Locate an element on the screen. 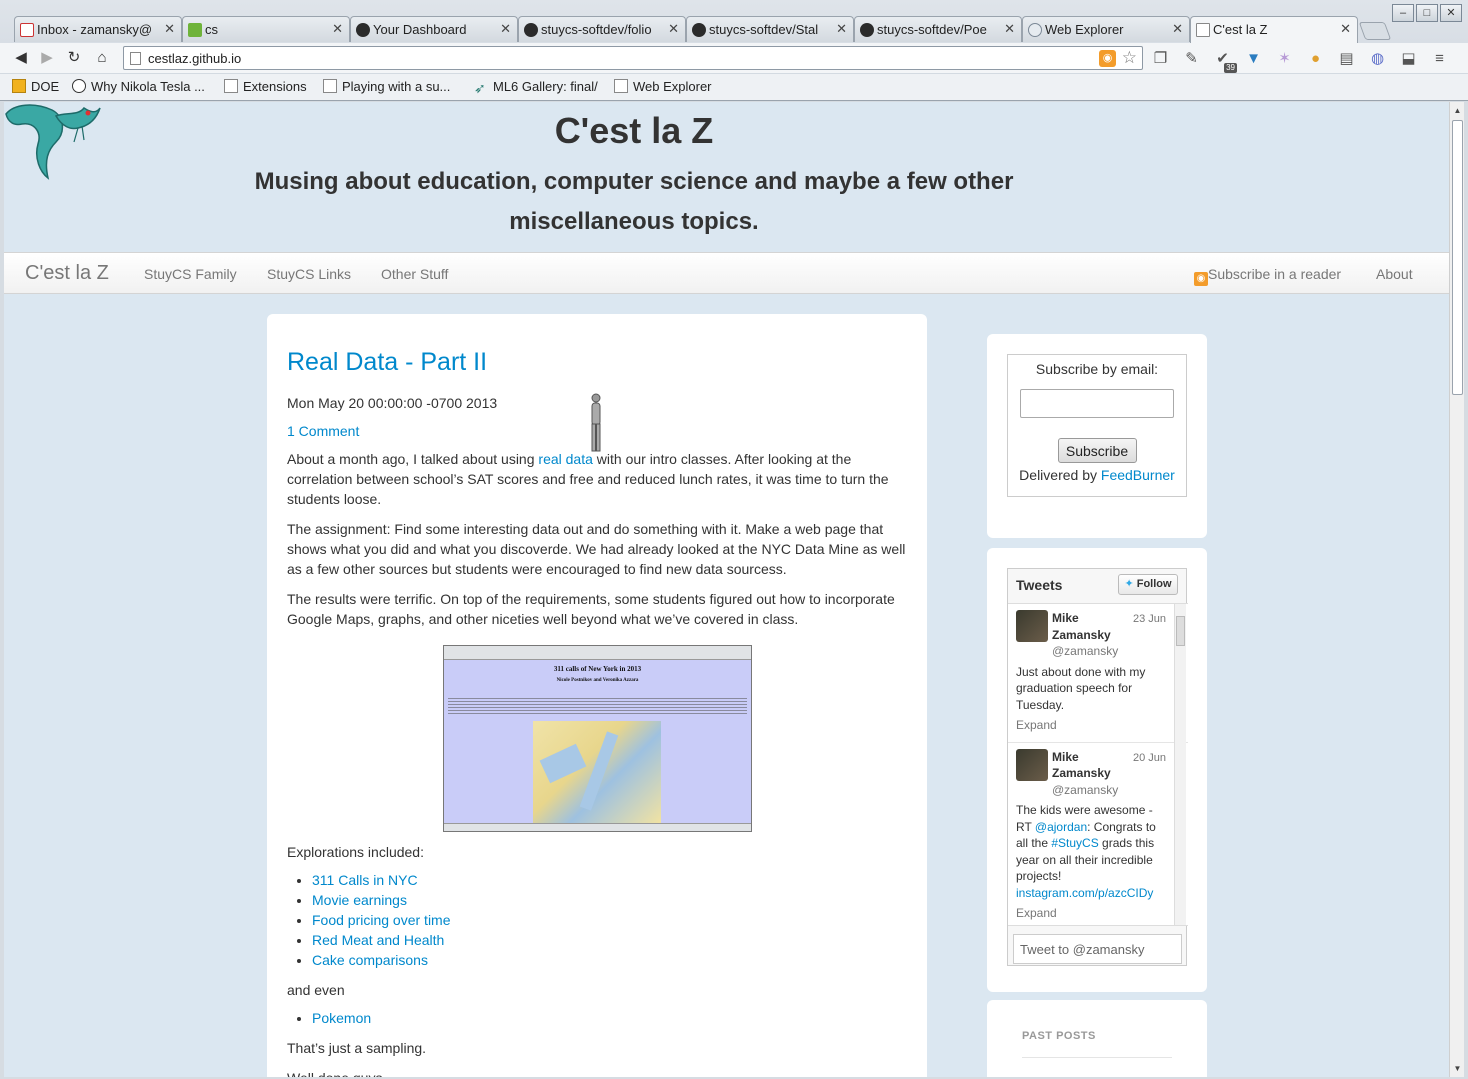 This screenshot has height=1079, width=1468. exploration-link: Red Meat and Health is located at coordinates (378, 940).